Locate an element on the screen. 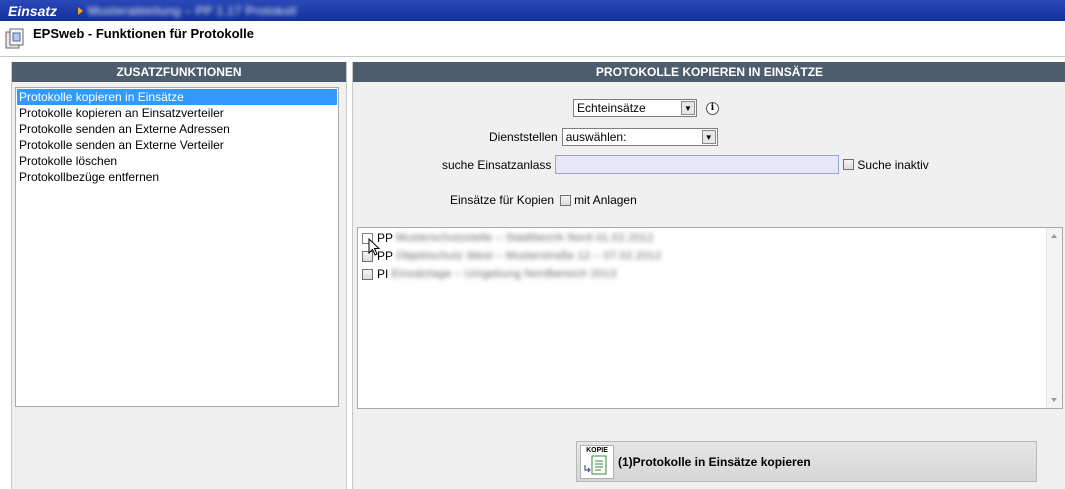  suche-einsatzanlass-input is located at coordinates (697, 164).